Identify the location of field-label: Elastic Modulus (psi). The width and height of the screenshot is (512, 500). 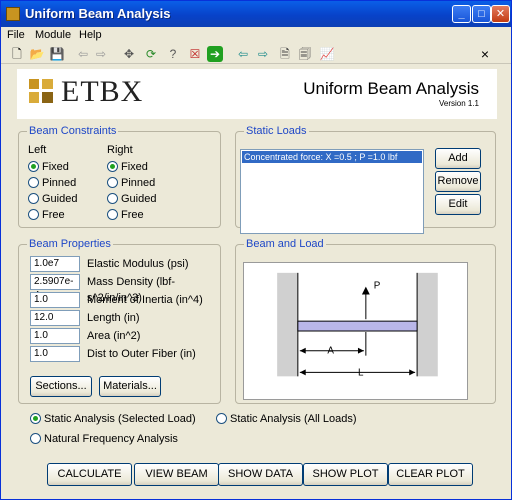
(138, 264).